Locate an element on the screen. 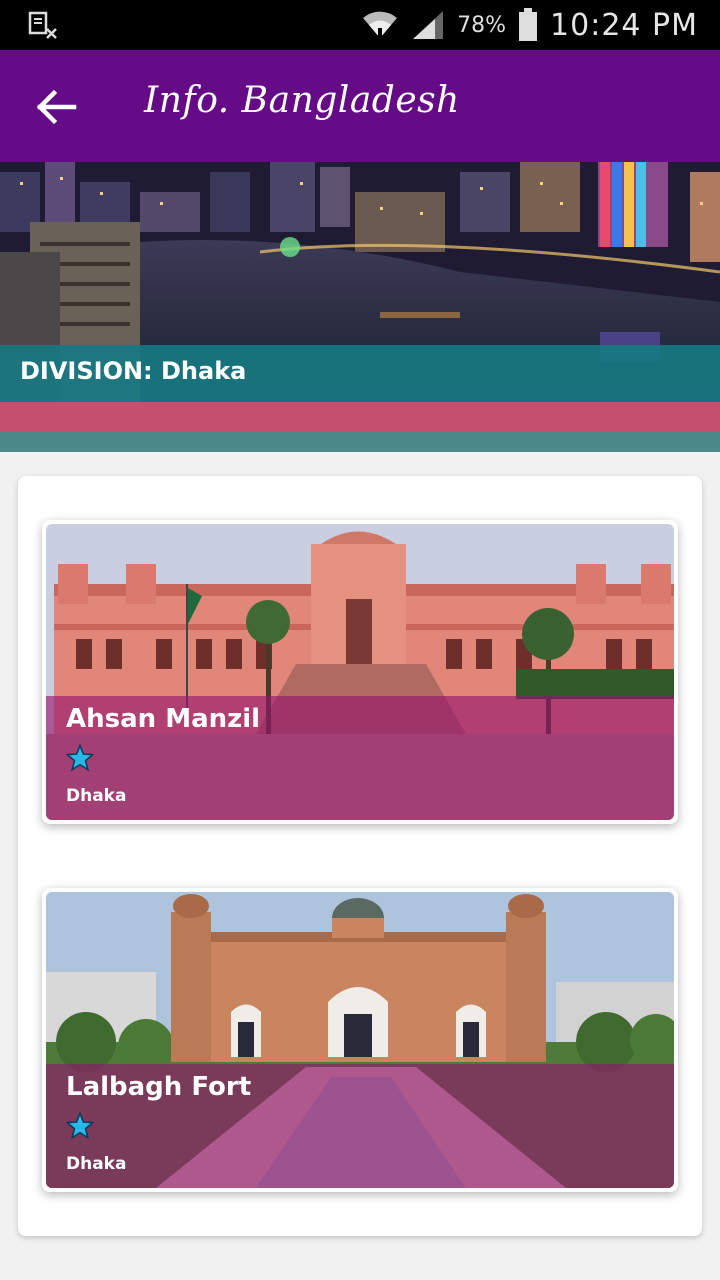 The width and height of the screenshot is (720, 1280). status-bar: 78% 10:24 PM is located at coordinates (360, 25).